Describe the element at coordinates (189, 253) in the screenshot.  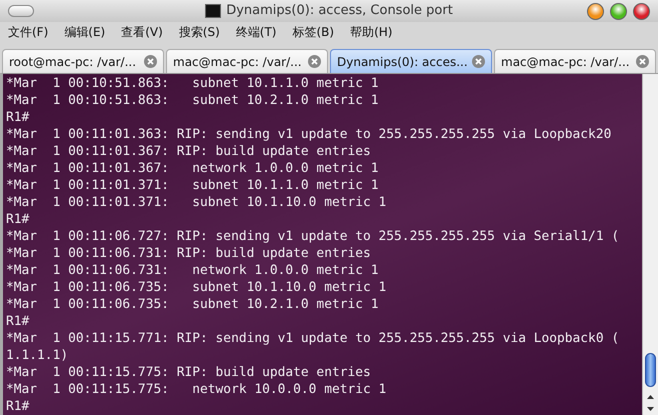
I see `terminal-line: *Mar 1 00:11:06.731: RIP: build update entries` at that location.